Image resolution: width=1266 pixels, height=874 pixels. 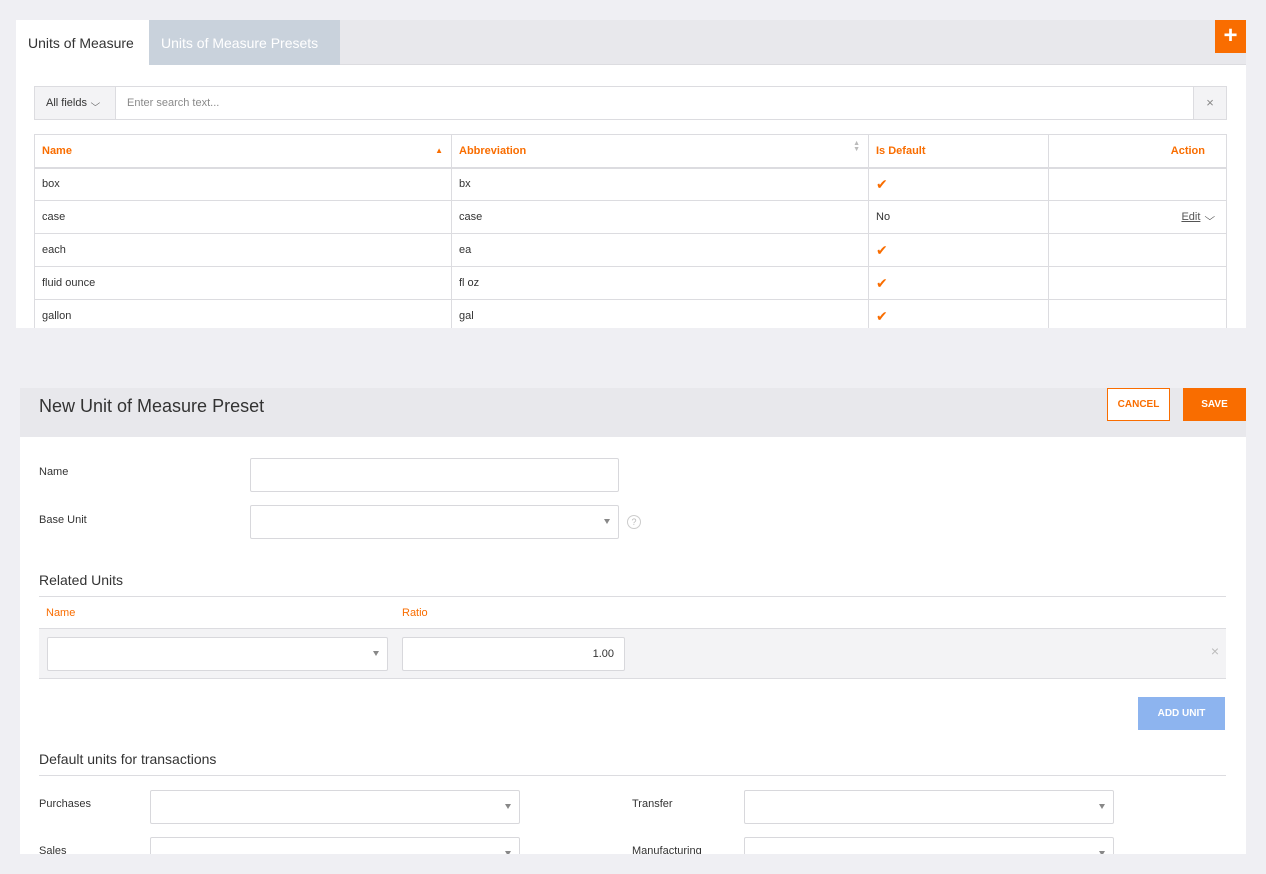 I want to click on search-bar: All fields⌵ ×, so click(x=630, y=103).